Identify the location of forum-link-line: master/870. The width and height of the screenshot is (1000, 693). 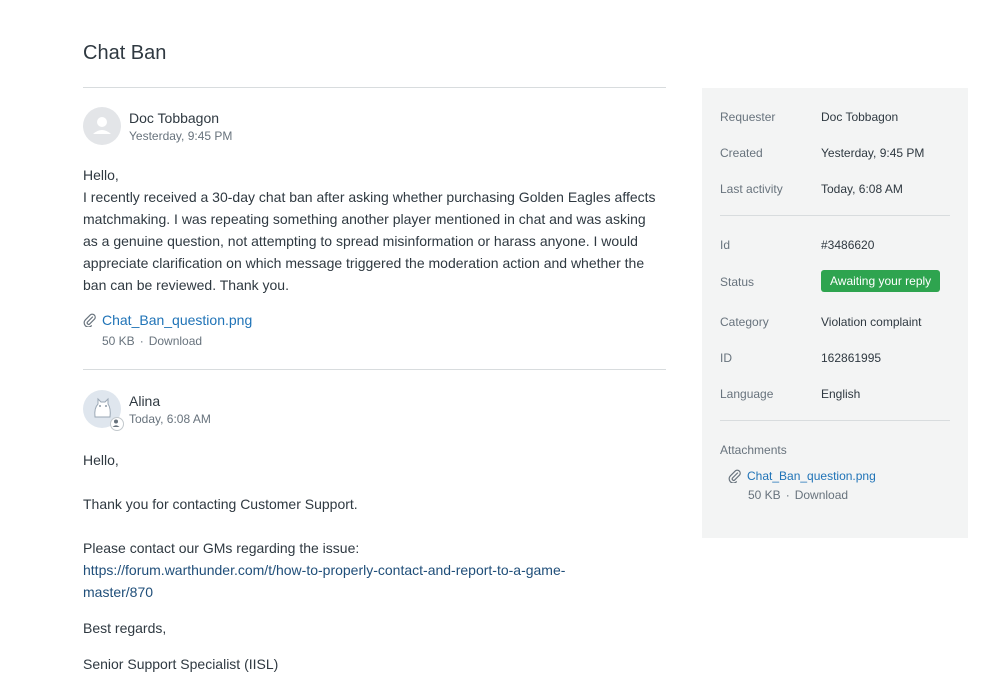
(118, 592).